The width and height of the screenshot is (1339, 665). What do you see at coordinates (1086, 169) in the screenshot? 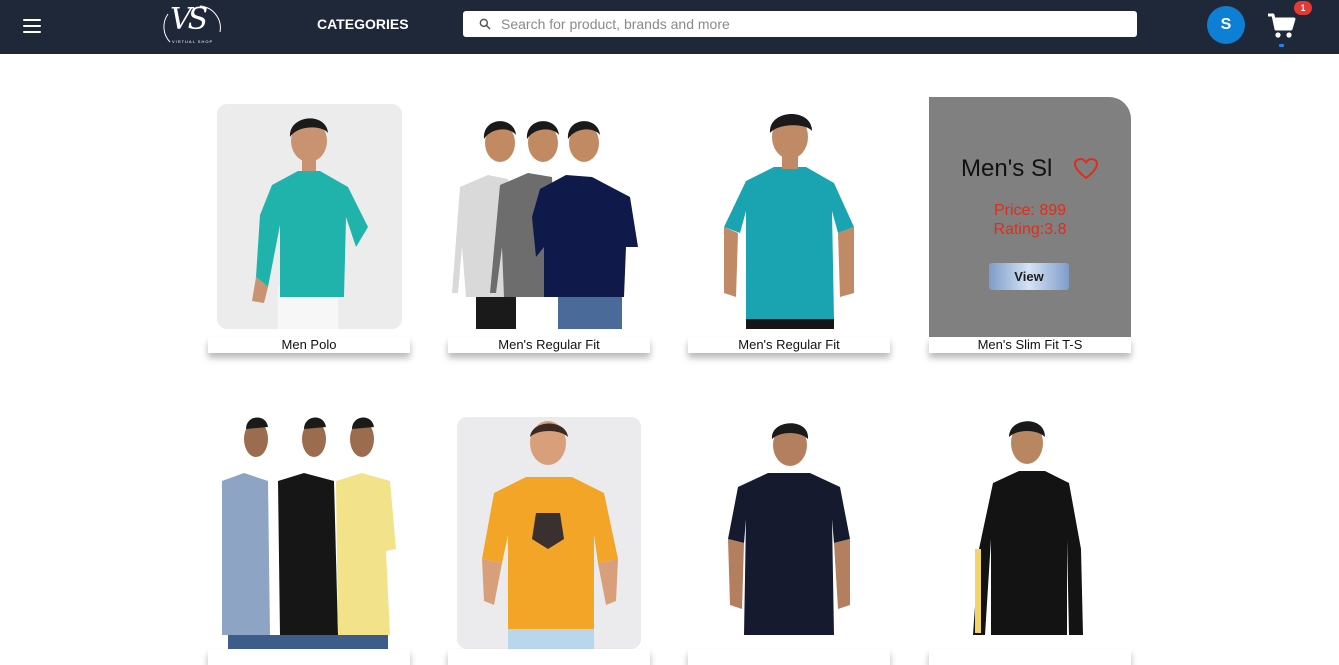
I see `heart-icon` at bounding box center [1086, 169].